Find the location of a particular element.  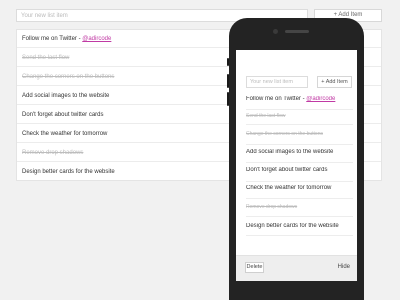

phone-add-item-button: + Add Item is located at coordinates (334, 82).